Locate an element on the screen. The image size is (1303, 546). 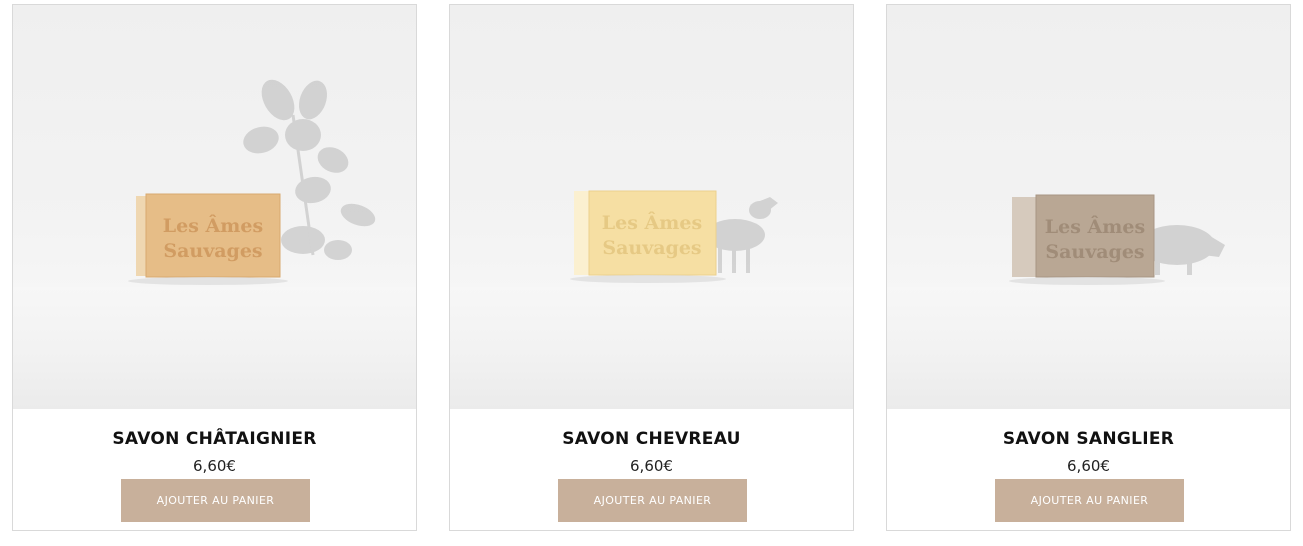
product-title: SAVON CHEVREAU is located at coordinates (651, 439).